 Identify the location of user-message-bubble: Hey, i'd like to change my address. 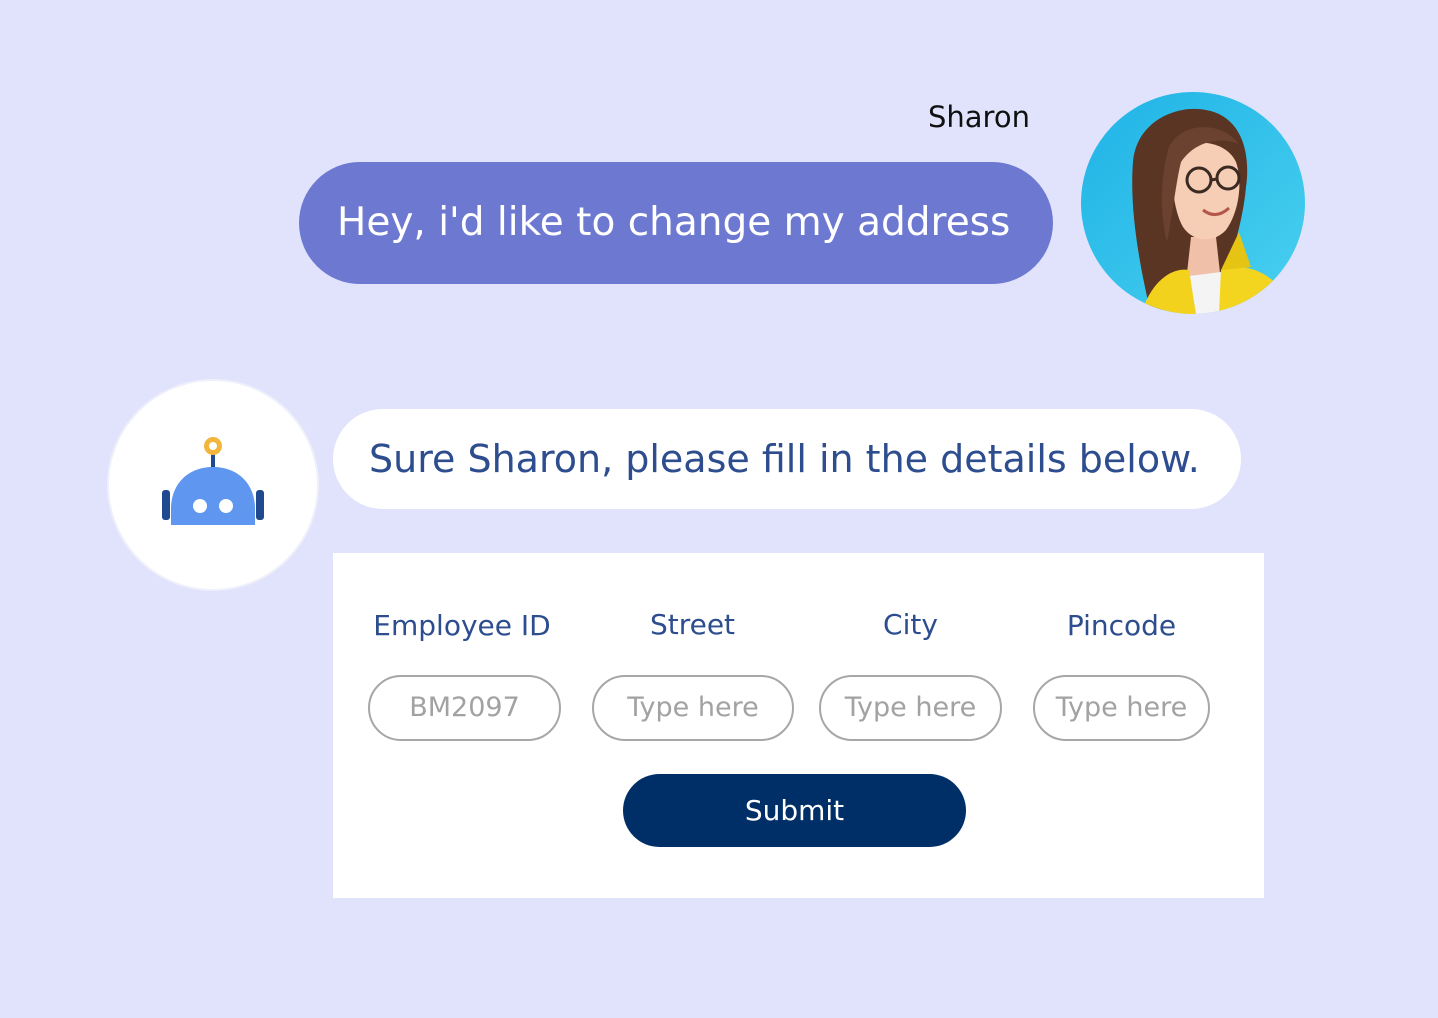
(676, 223).